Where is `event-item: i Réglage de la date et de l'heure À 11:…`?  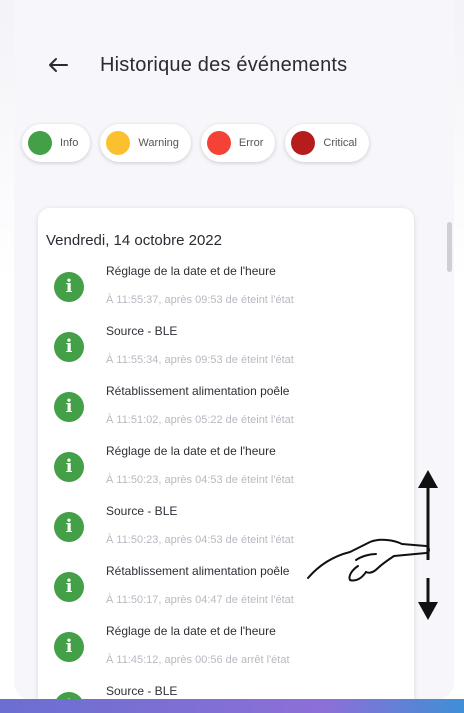 event-item: i Réglage de la date et de l'heure À 11:… is located at coordinates (226, 288).